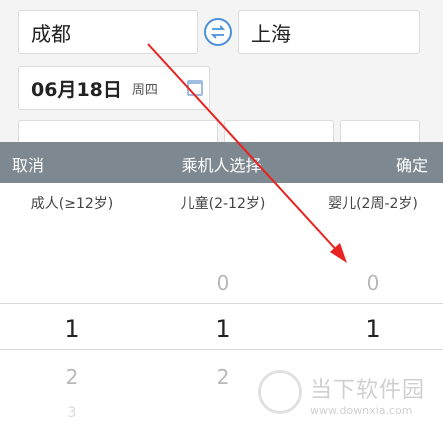  What do you see at coordinates (221, 303) in the screenshot?
I see `selection-line-top` at bounding box center [221, 303].